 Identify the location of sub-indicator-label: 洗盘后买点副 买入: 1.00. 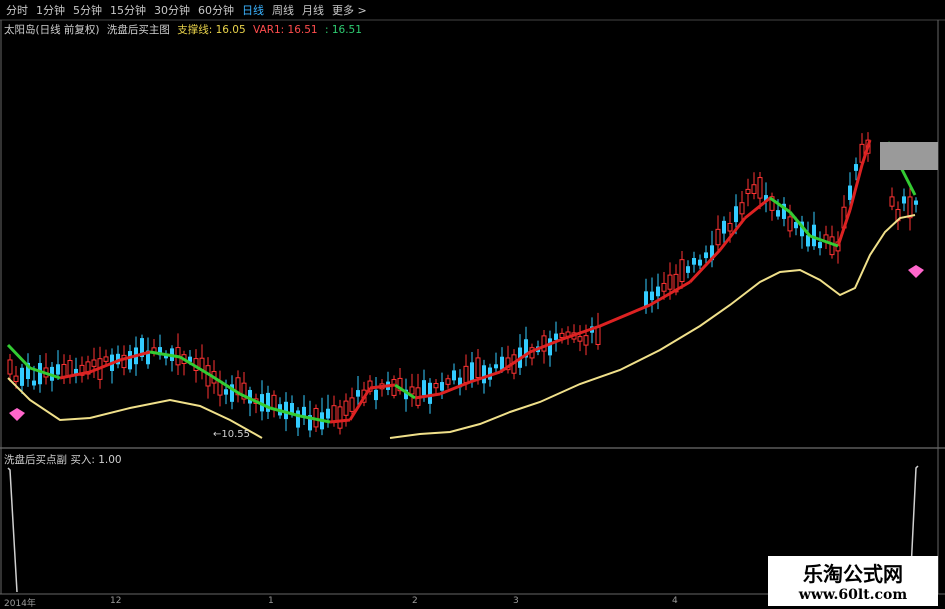
(63, 459).